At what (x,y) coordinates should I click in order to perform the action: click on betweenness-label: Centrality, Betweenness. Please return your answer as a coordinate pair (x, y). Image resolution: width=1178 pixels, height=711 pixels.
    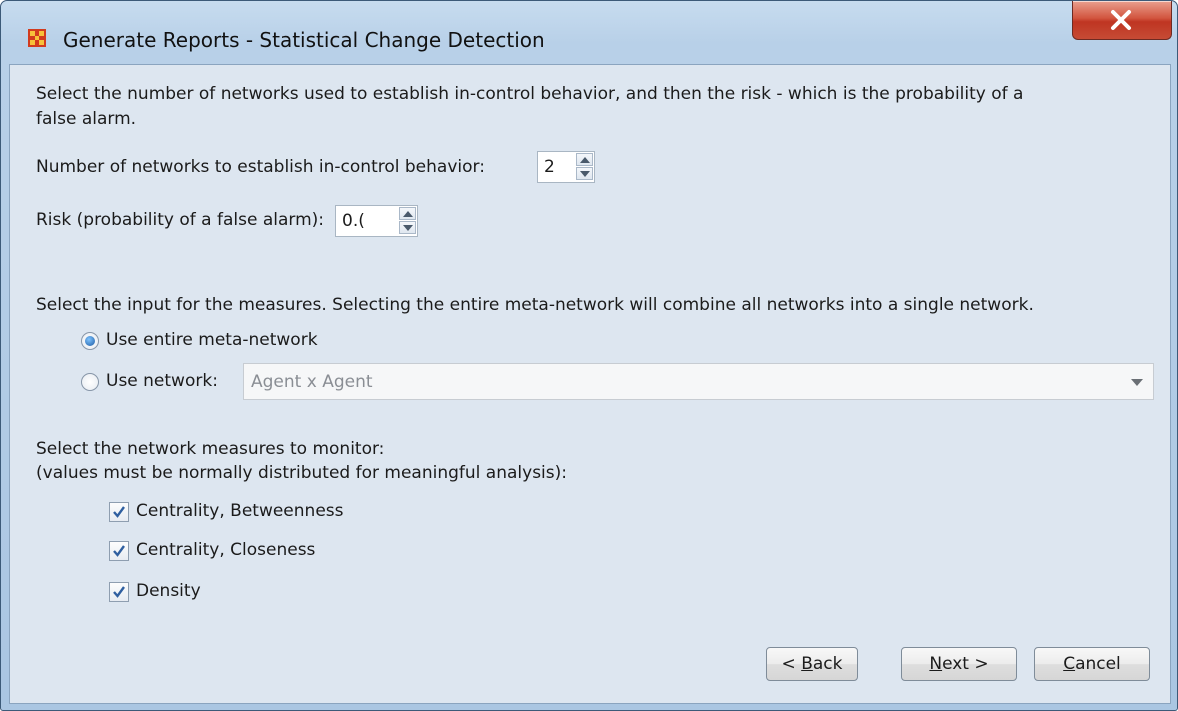
    Looking at the image, I should click on (240, 511).